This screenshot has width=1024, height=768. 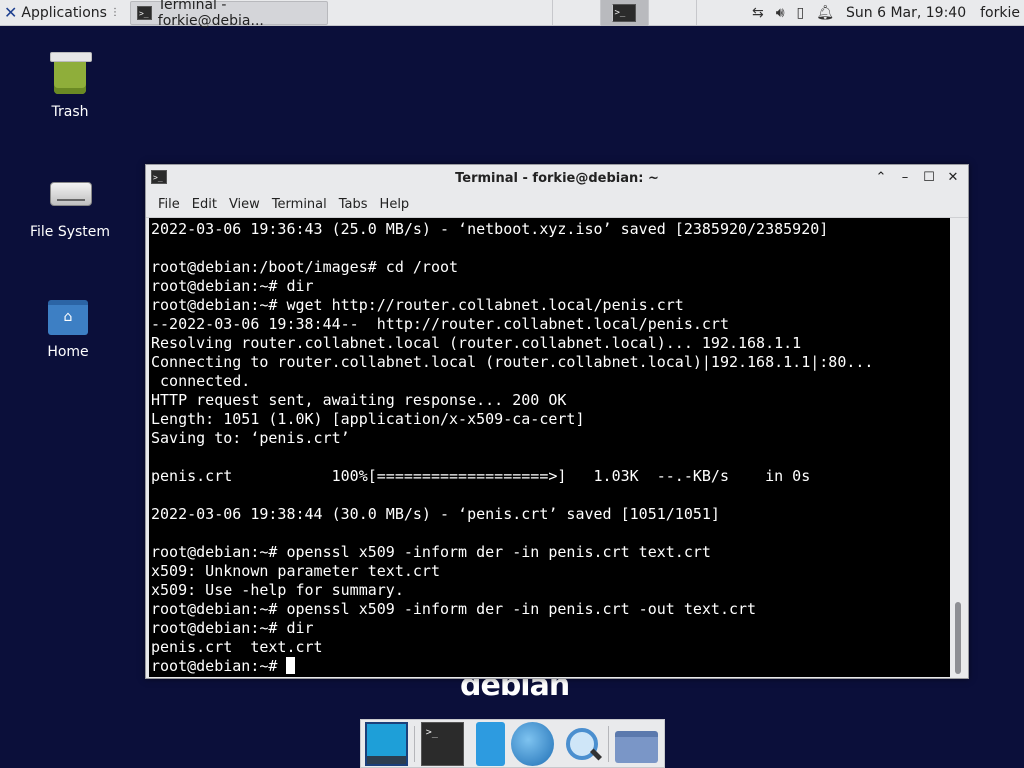 What do you see at coordinates (244, 204) in the screenshot?
I see `menu-view: View` at bounding box center [244, 204].